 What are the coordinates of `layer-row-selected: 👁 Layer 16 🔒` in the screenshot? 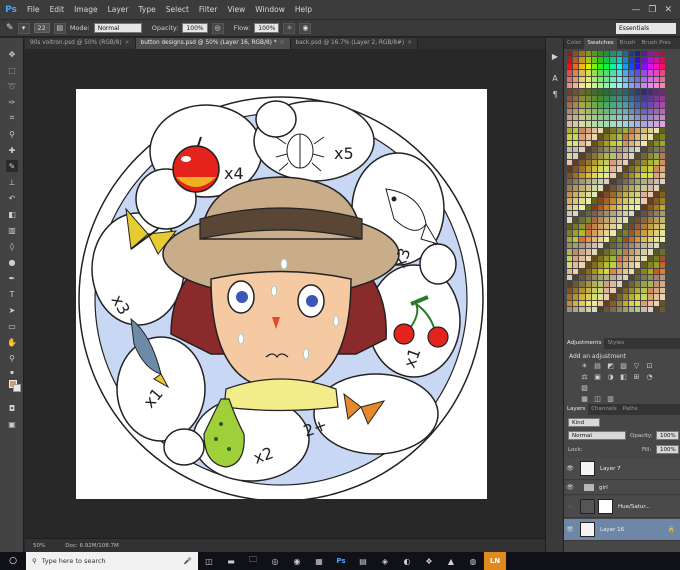 It's located at (622, 530).